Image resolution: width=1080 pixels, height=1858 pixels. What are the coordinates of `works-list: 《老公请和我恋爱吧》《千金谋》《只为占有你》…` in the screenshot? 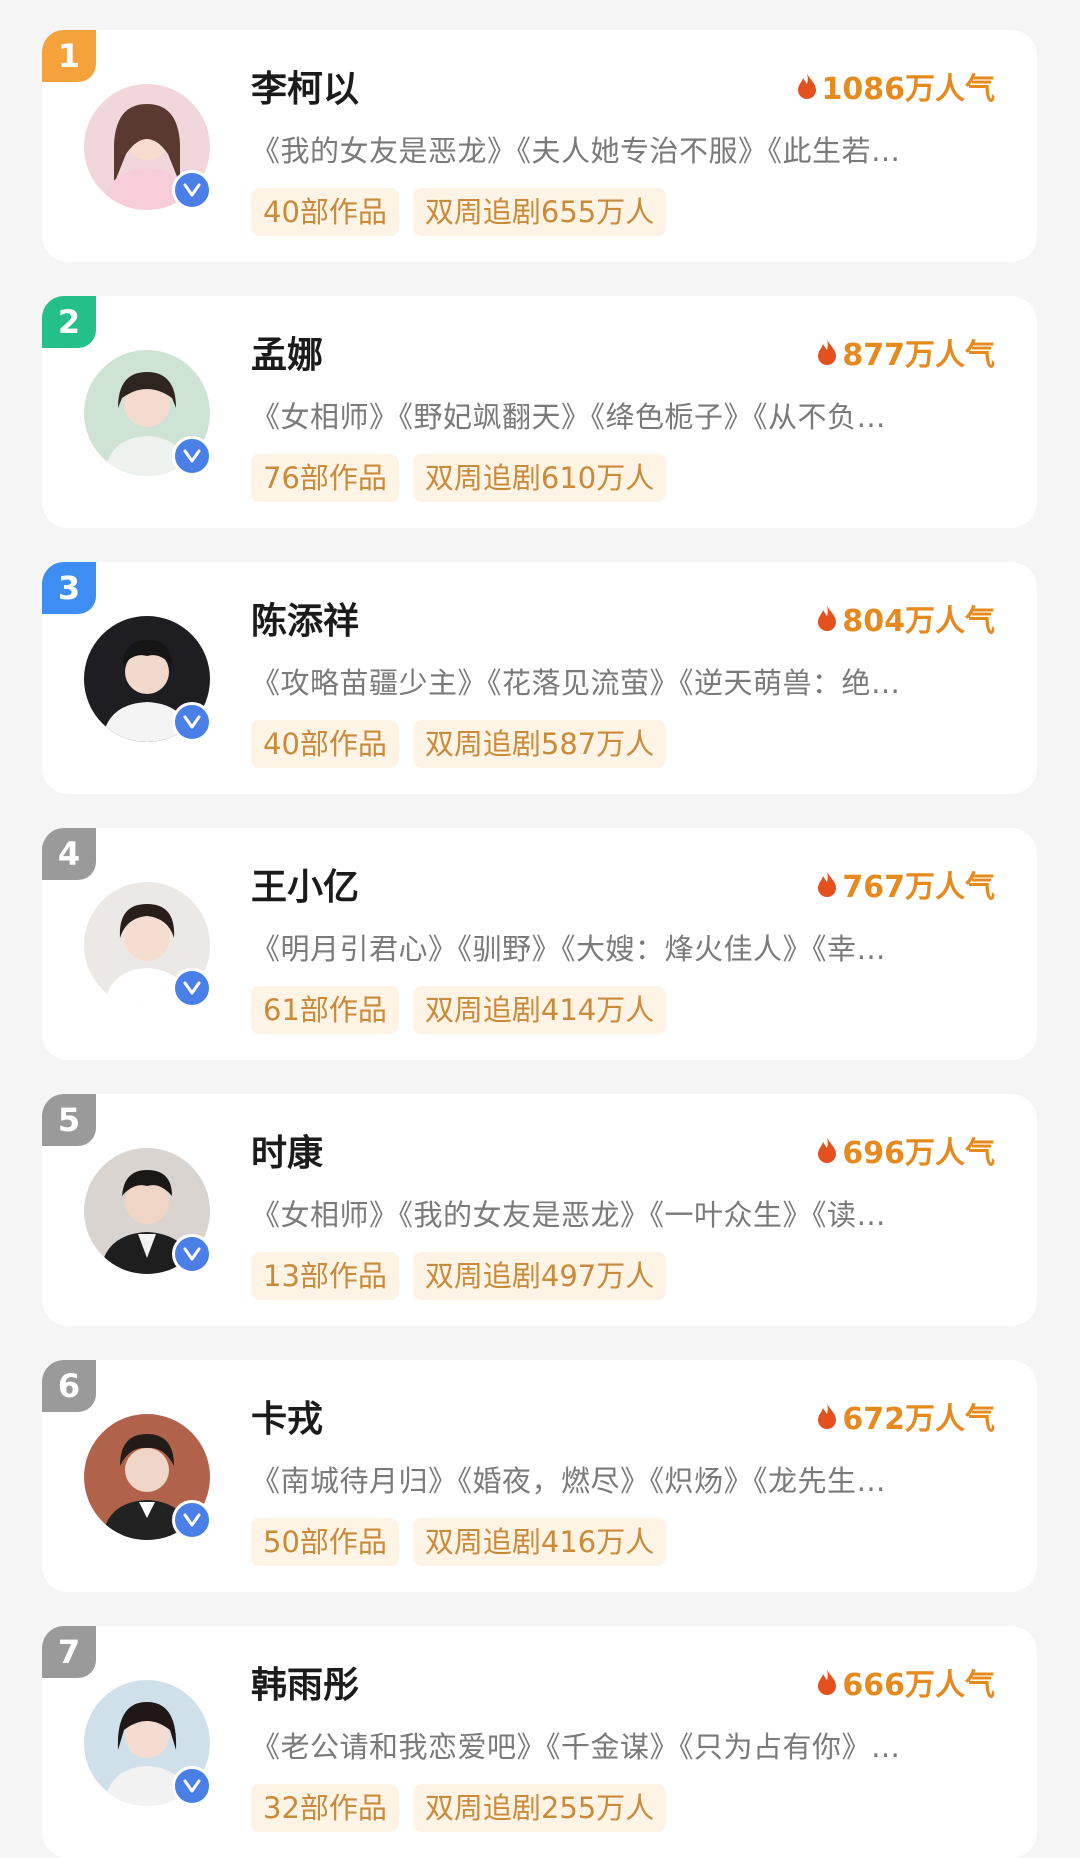 It's located at (576, 1747).